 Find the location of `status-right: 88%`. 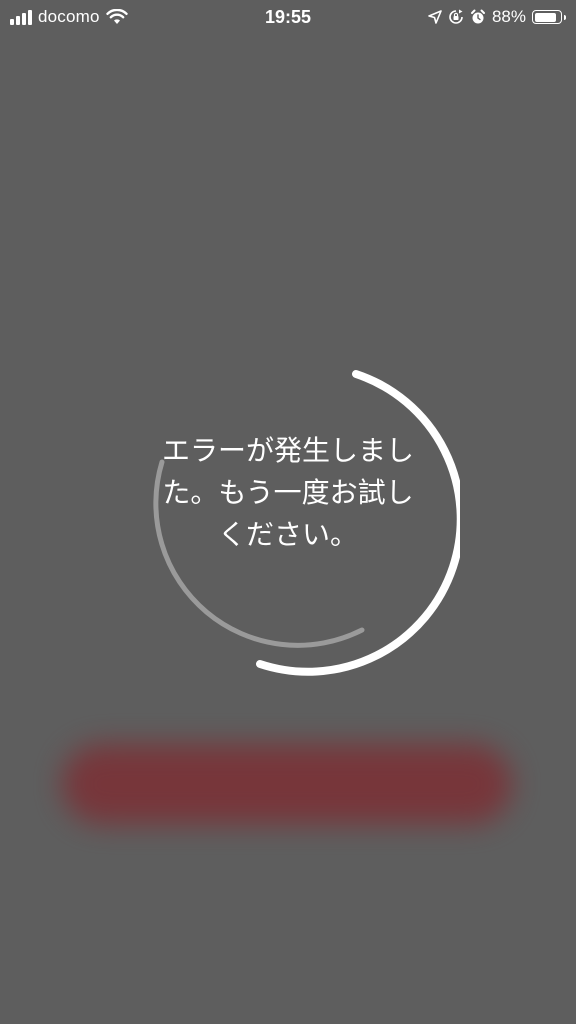

status-right: 88% is located at coordinates (497, 17).